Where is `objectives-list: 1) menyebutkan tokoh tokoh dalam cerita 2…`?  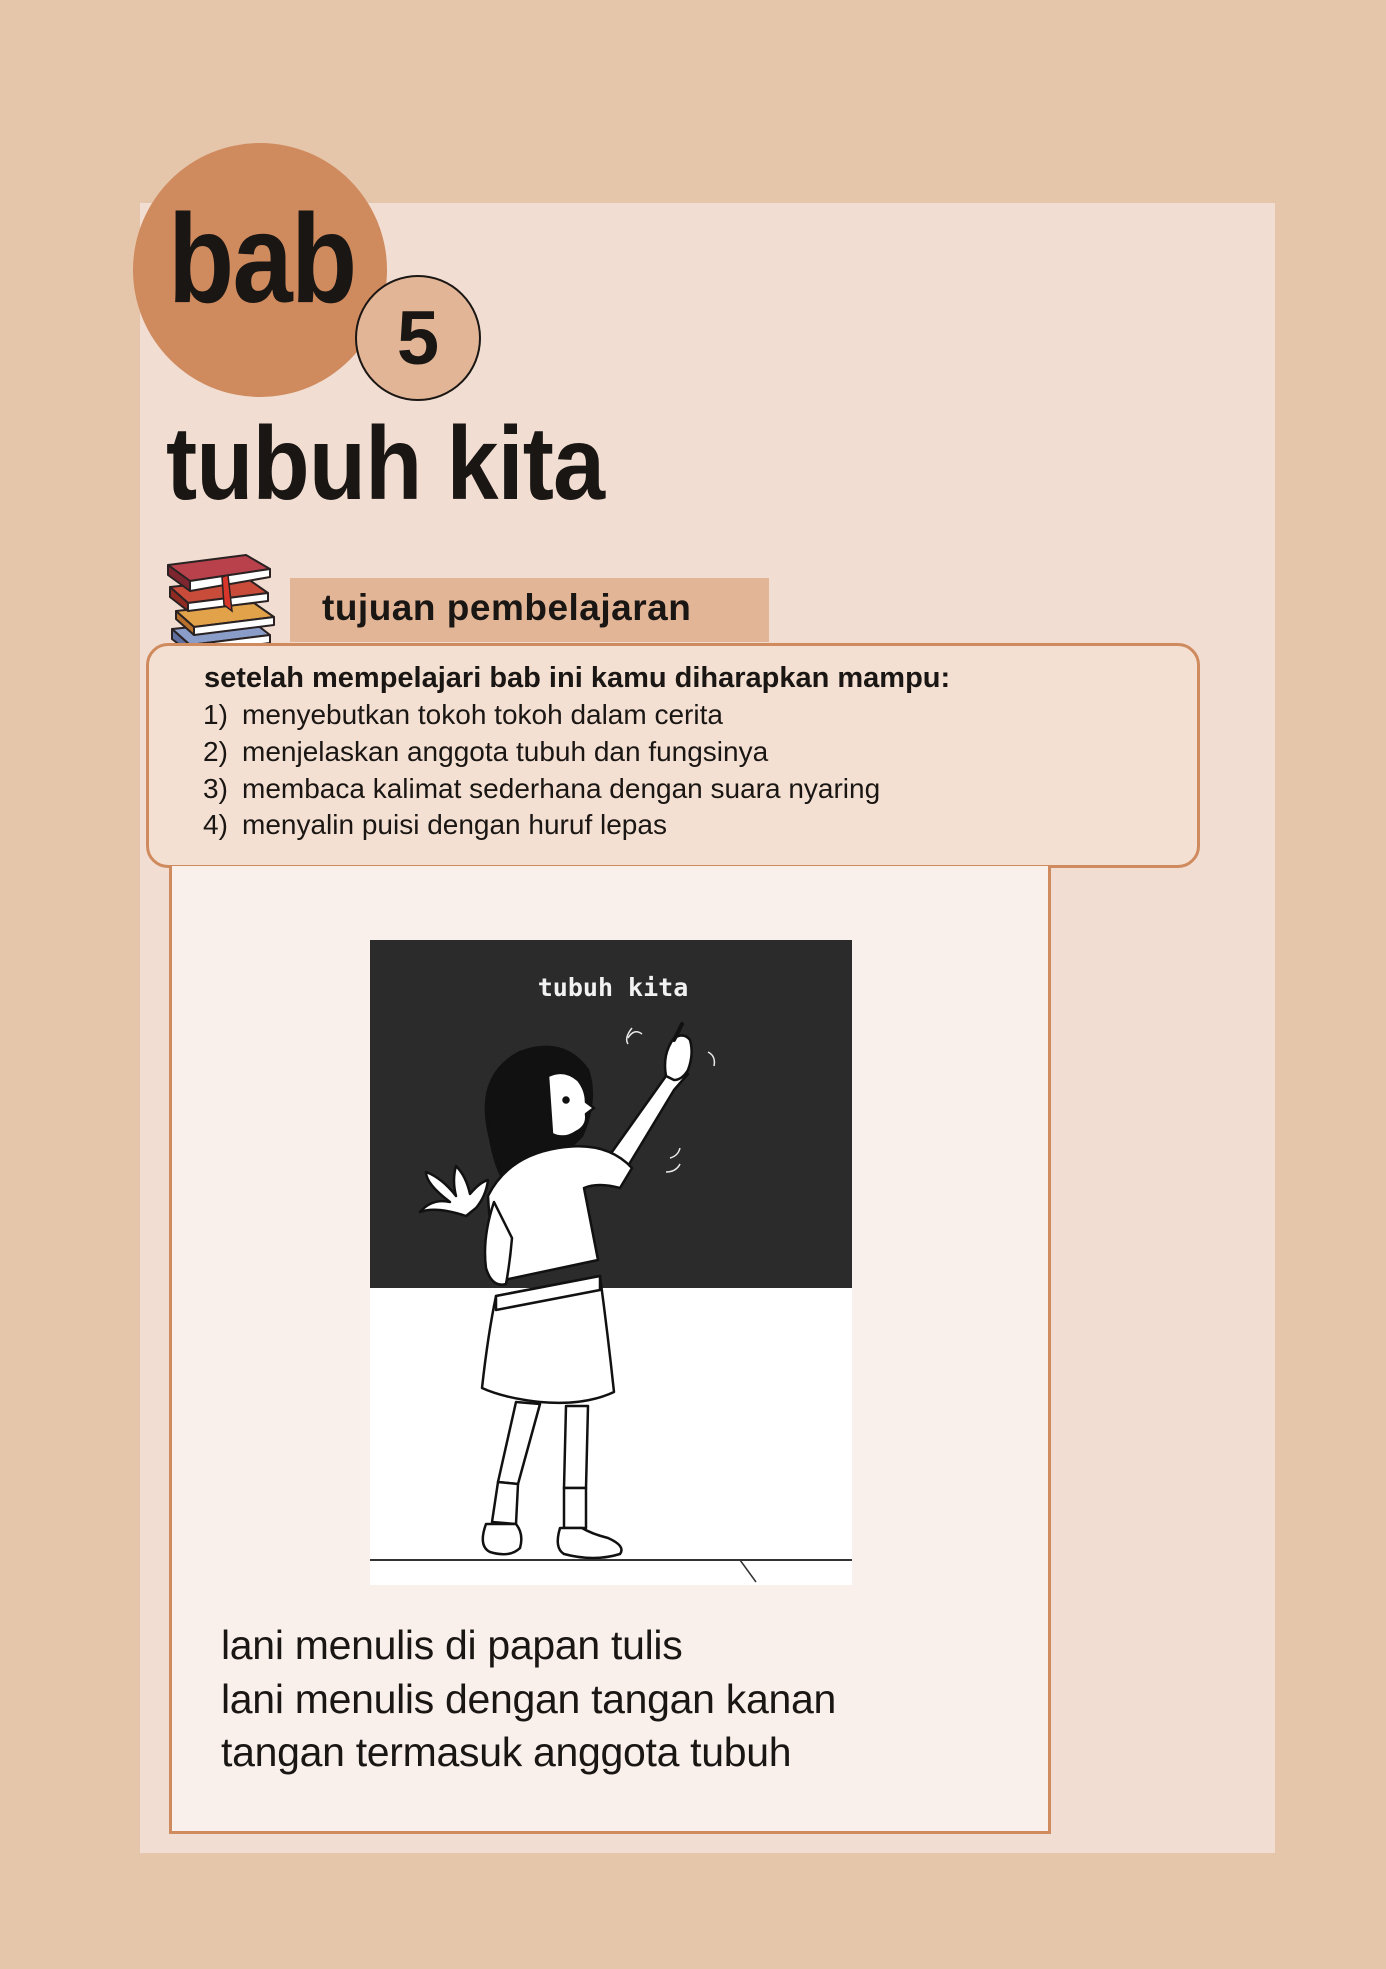 objectives-list: 1) menyebutkan tokoh tokoh dalam cerita 2… is located at coordinates (541, 770).